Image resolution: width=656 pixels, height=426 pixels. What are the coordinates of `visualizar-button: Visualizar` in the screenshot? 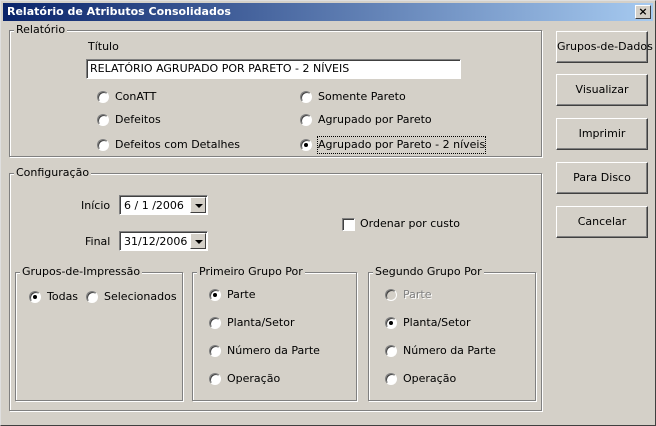 It's located at (602, 90).